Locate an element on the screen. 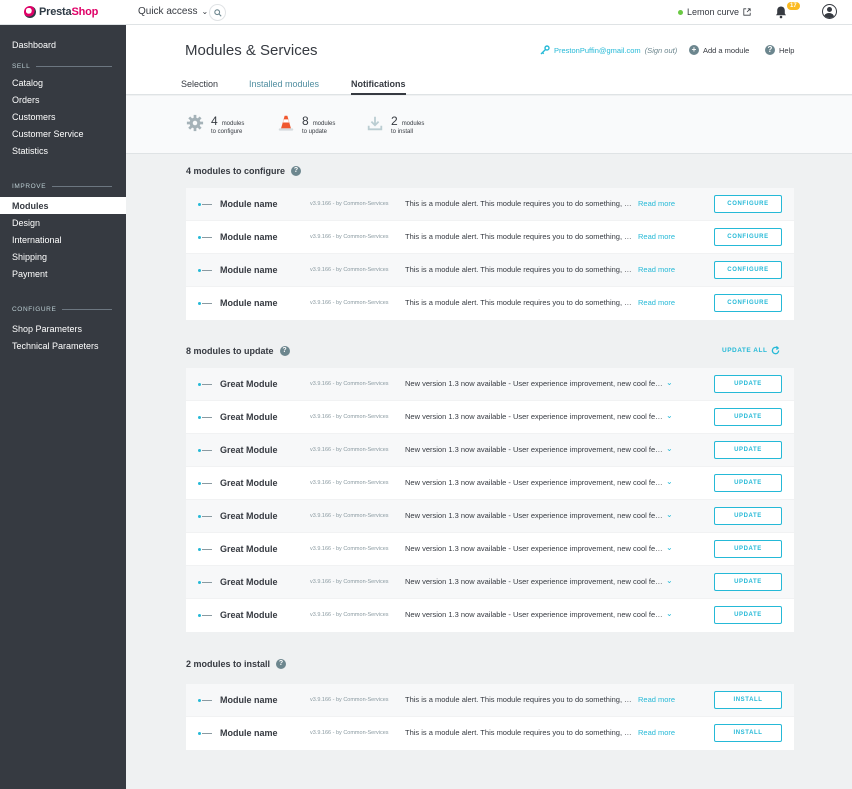 The image size is (852, 789). sidebar-item-international: International is located at coordinates (63, 239).